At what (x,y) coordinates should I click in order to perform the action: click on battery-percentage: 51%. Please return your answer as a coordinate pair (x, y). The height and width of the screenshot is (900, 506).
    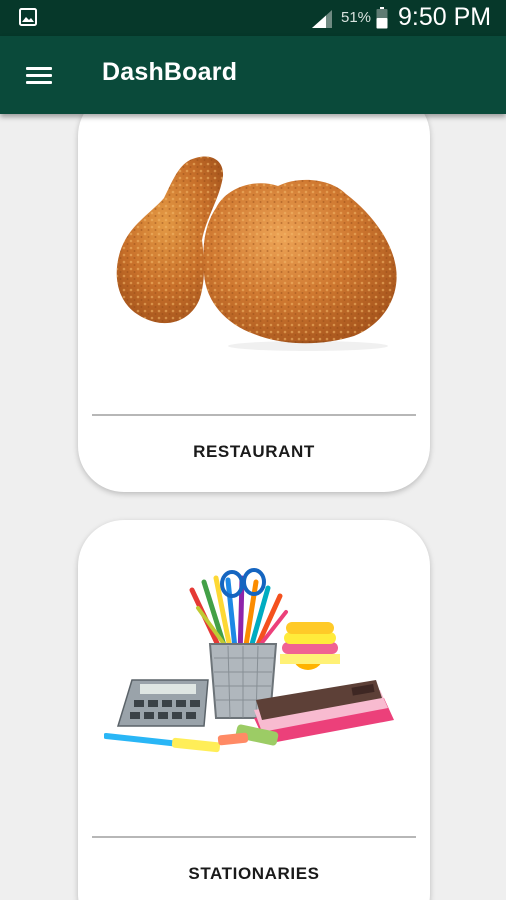
    Looking at the image, I should click on (356, 17).